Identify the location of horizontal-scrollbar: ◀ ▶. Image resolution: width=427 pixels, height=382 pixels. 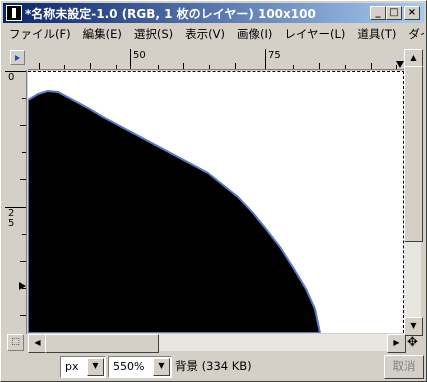
(217, 343).